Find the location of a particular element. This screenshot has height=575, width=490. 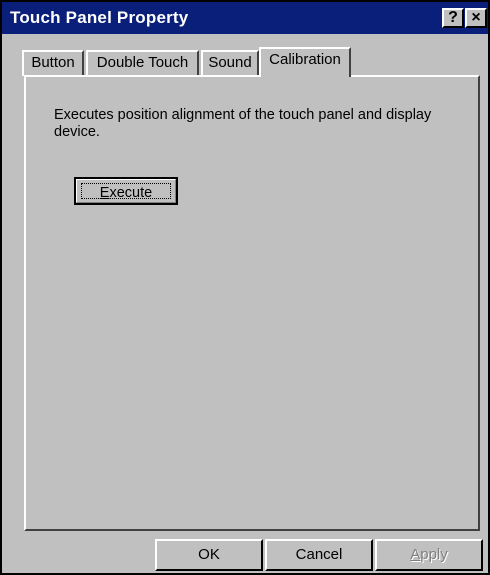

tab-button-label: Button is located at coordinates (53, 62).